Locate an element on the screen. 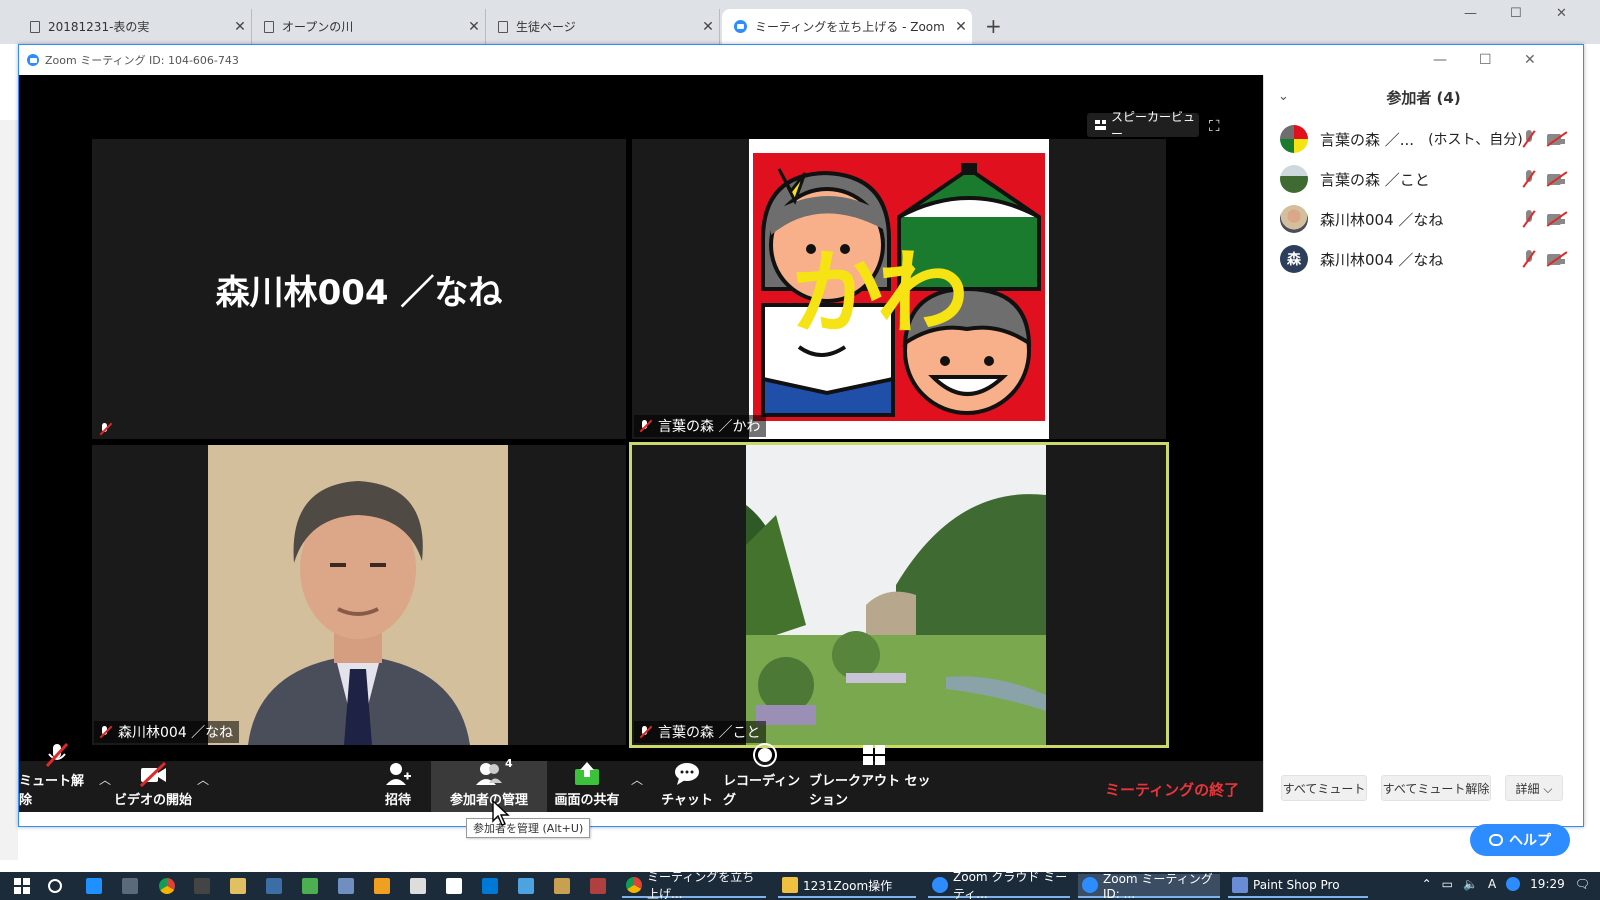 The image size is (1600, 900). ime-indicator: A is located at coordinates (1492, 884).